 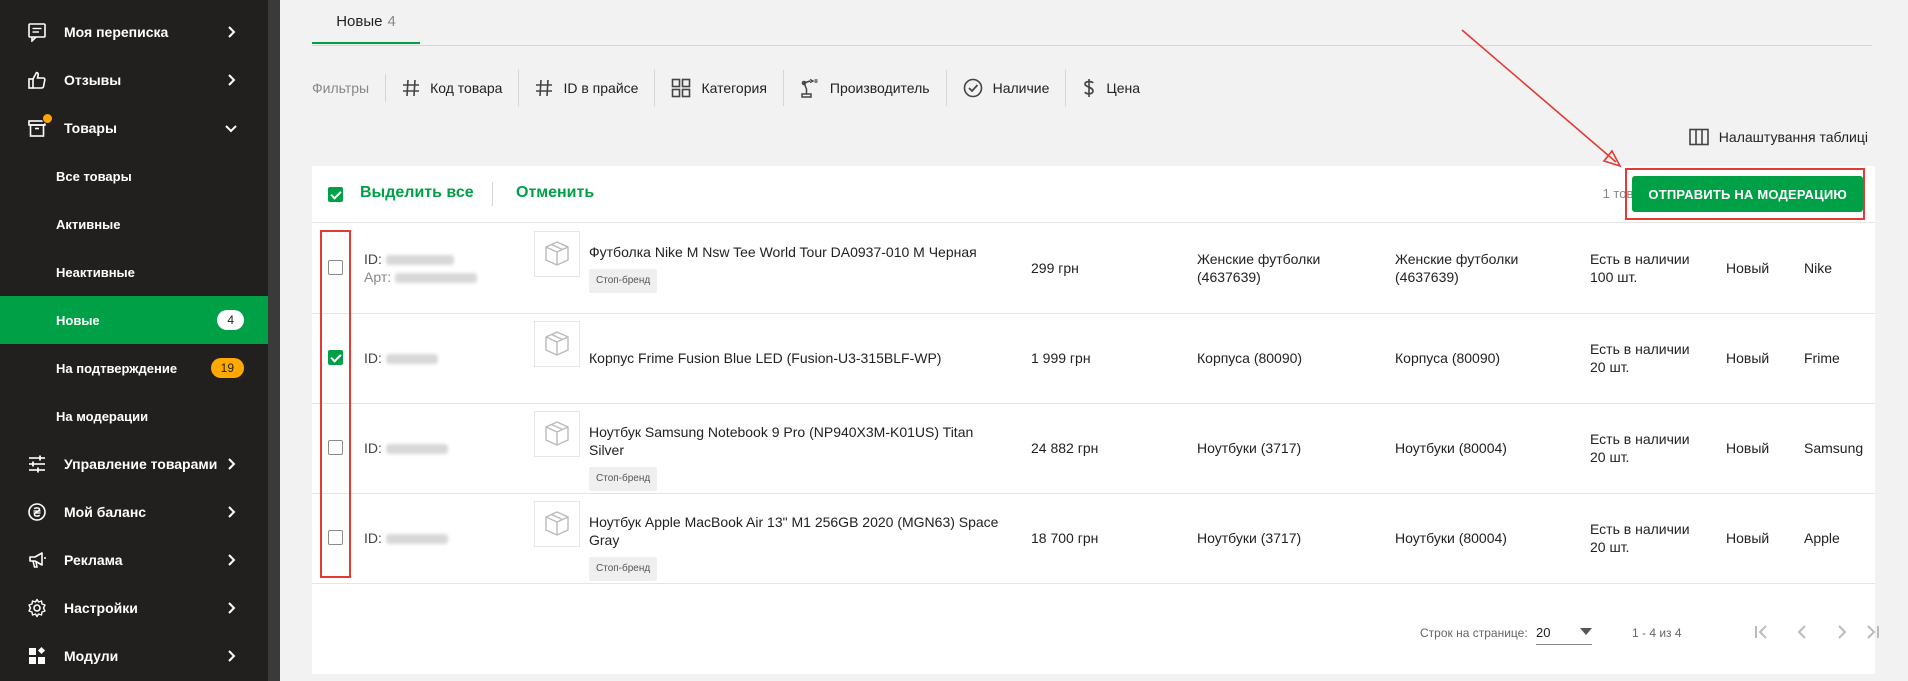 I want to click on count-badge: 4, so click(x=230, y=320).